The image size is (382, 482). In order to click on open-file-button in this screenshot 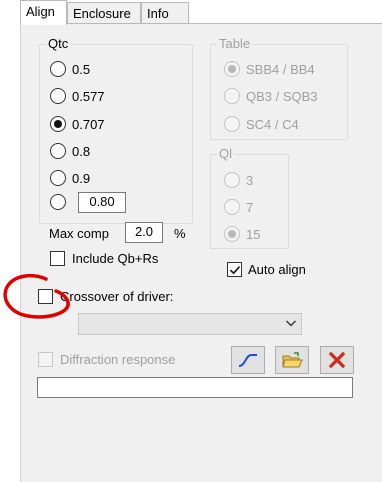, I will do `click(292, 360)`.